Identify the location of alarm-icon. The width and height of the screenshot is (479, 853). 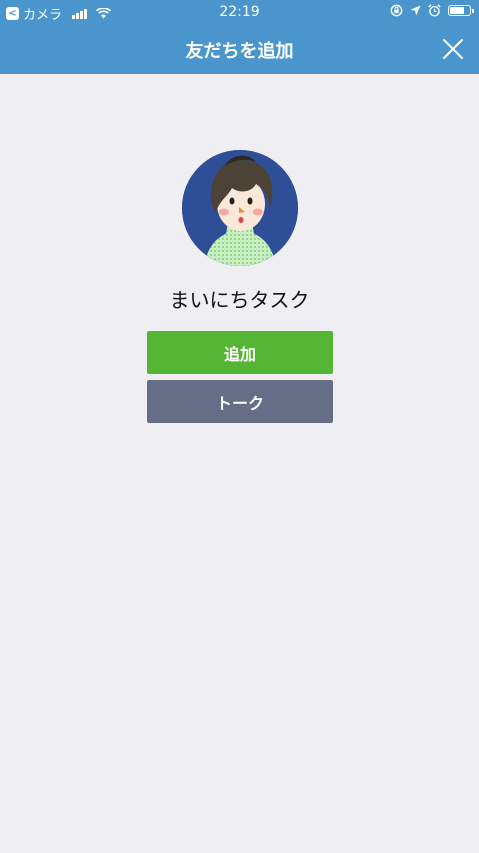
(434, 10).